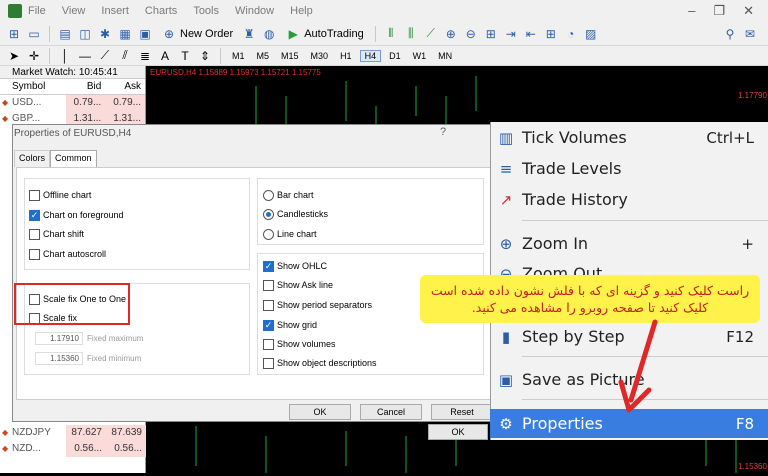  Describe the element at coordinates (629, 243) in the screenshot. I see `menu-item-zoom-in: ⊕ Zoom In +` at that location.